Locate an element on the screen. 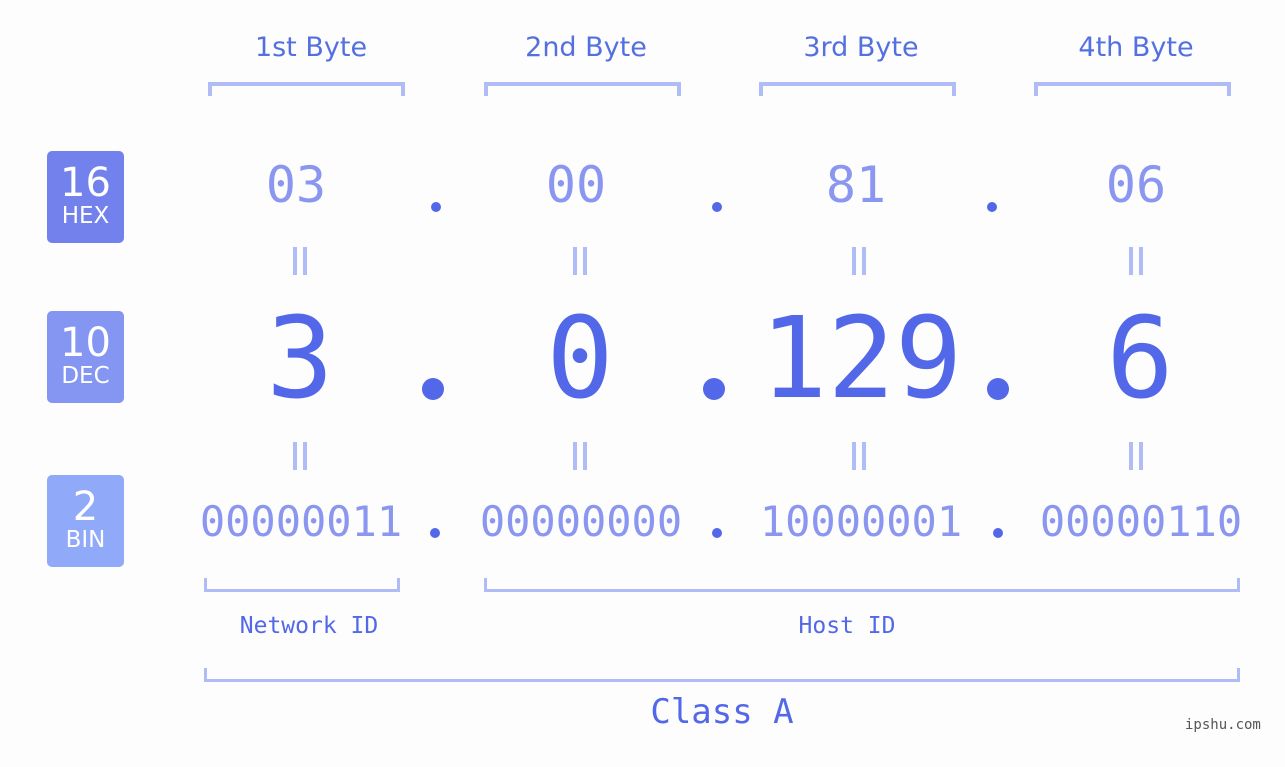  dec-byte-2: 0 is located at coordinates (580, 359).